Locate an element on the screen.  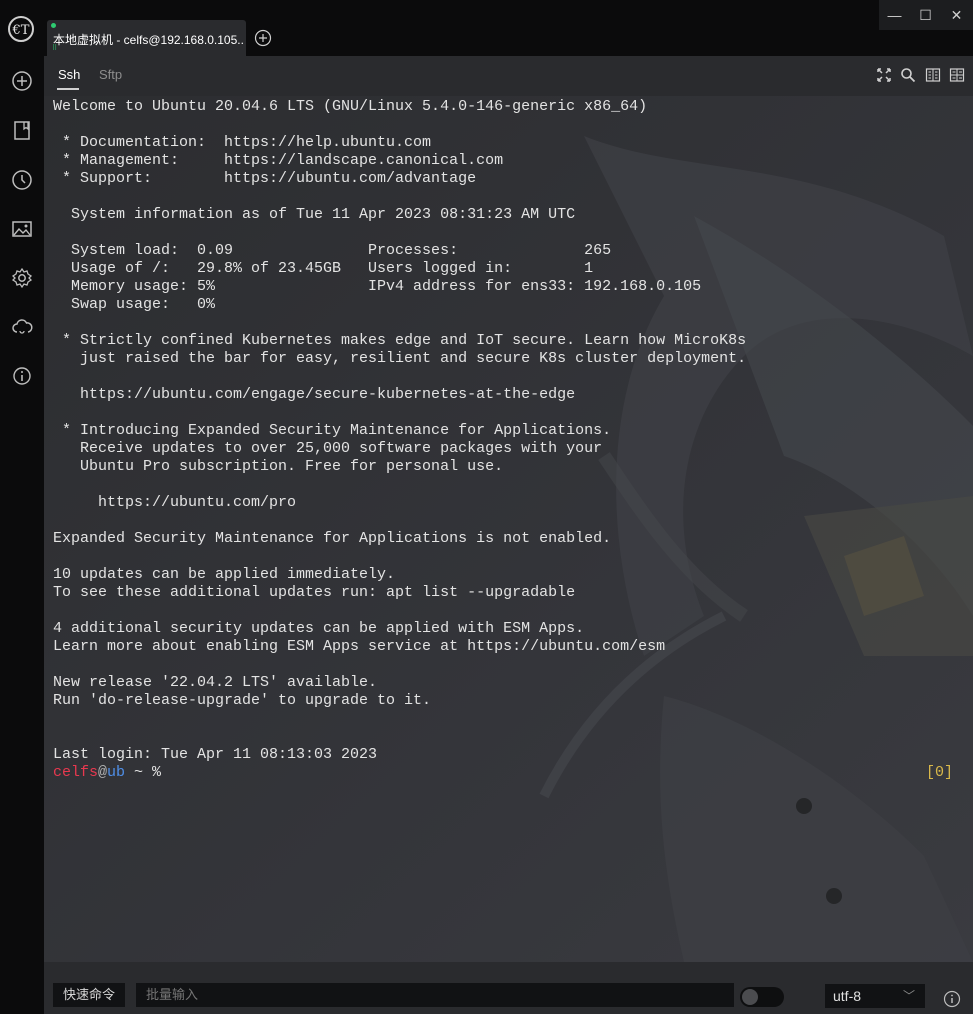
minimize-button: — is located at coordinates (894, 15).